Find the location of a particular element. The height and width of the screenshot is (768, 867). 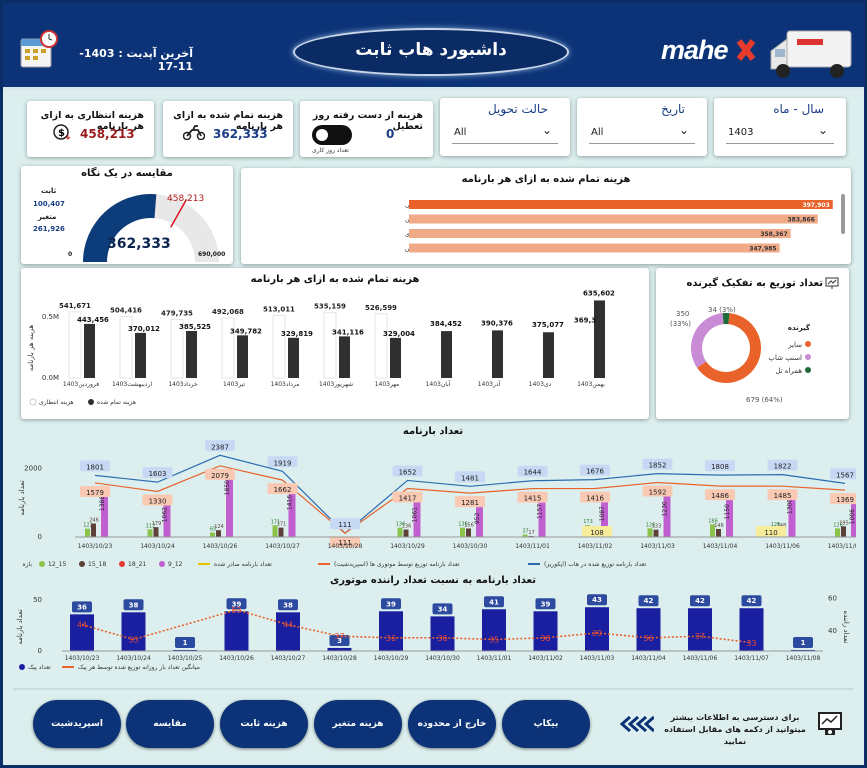

spreadsheet-label: 2079 is located at coordinates (220, 476).